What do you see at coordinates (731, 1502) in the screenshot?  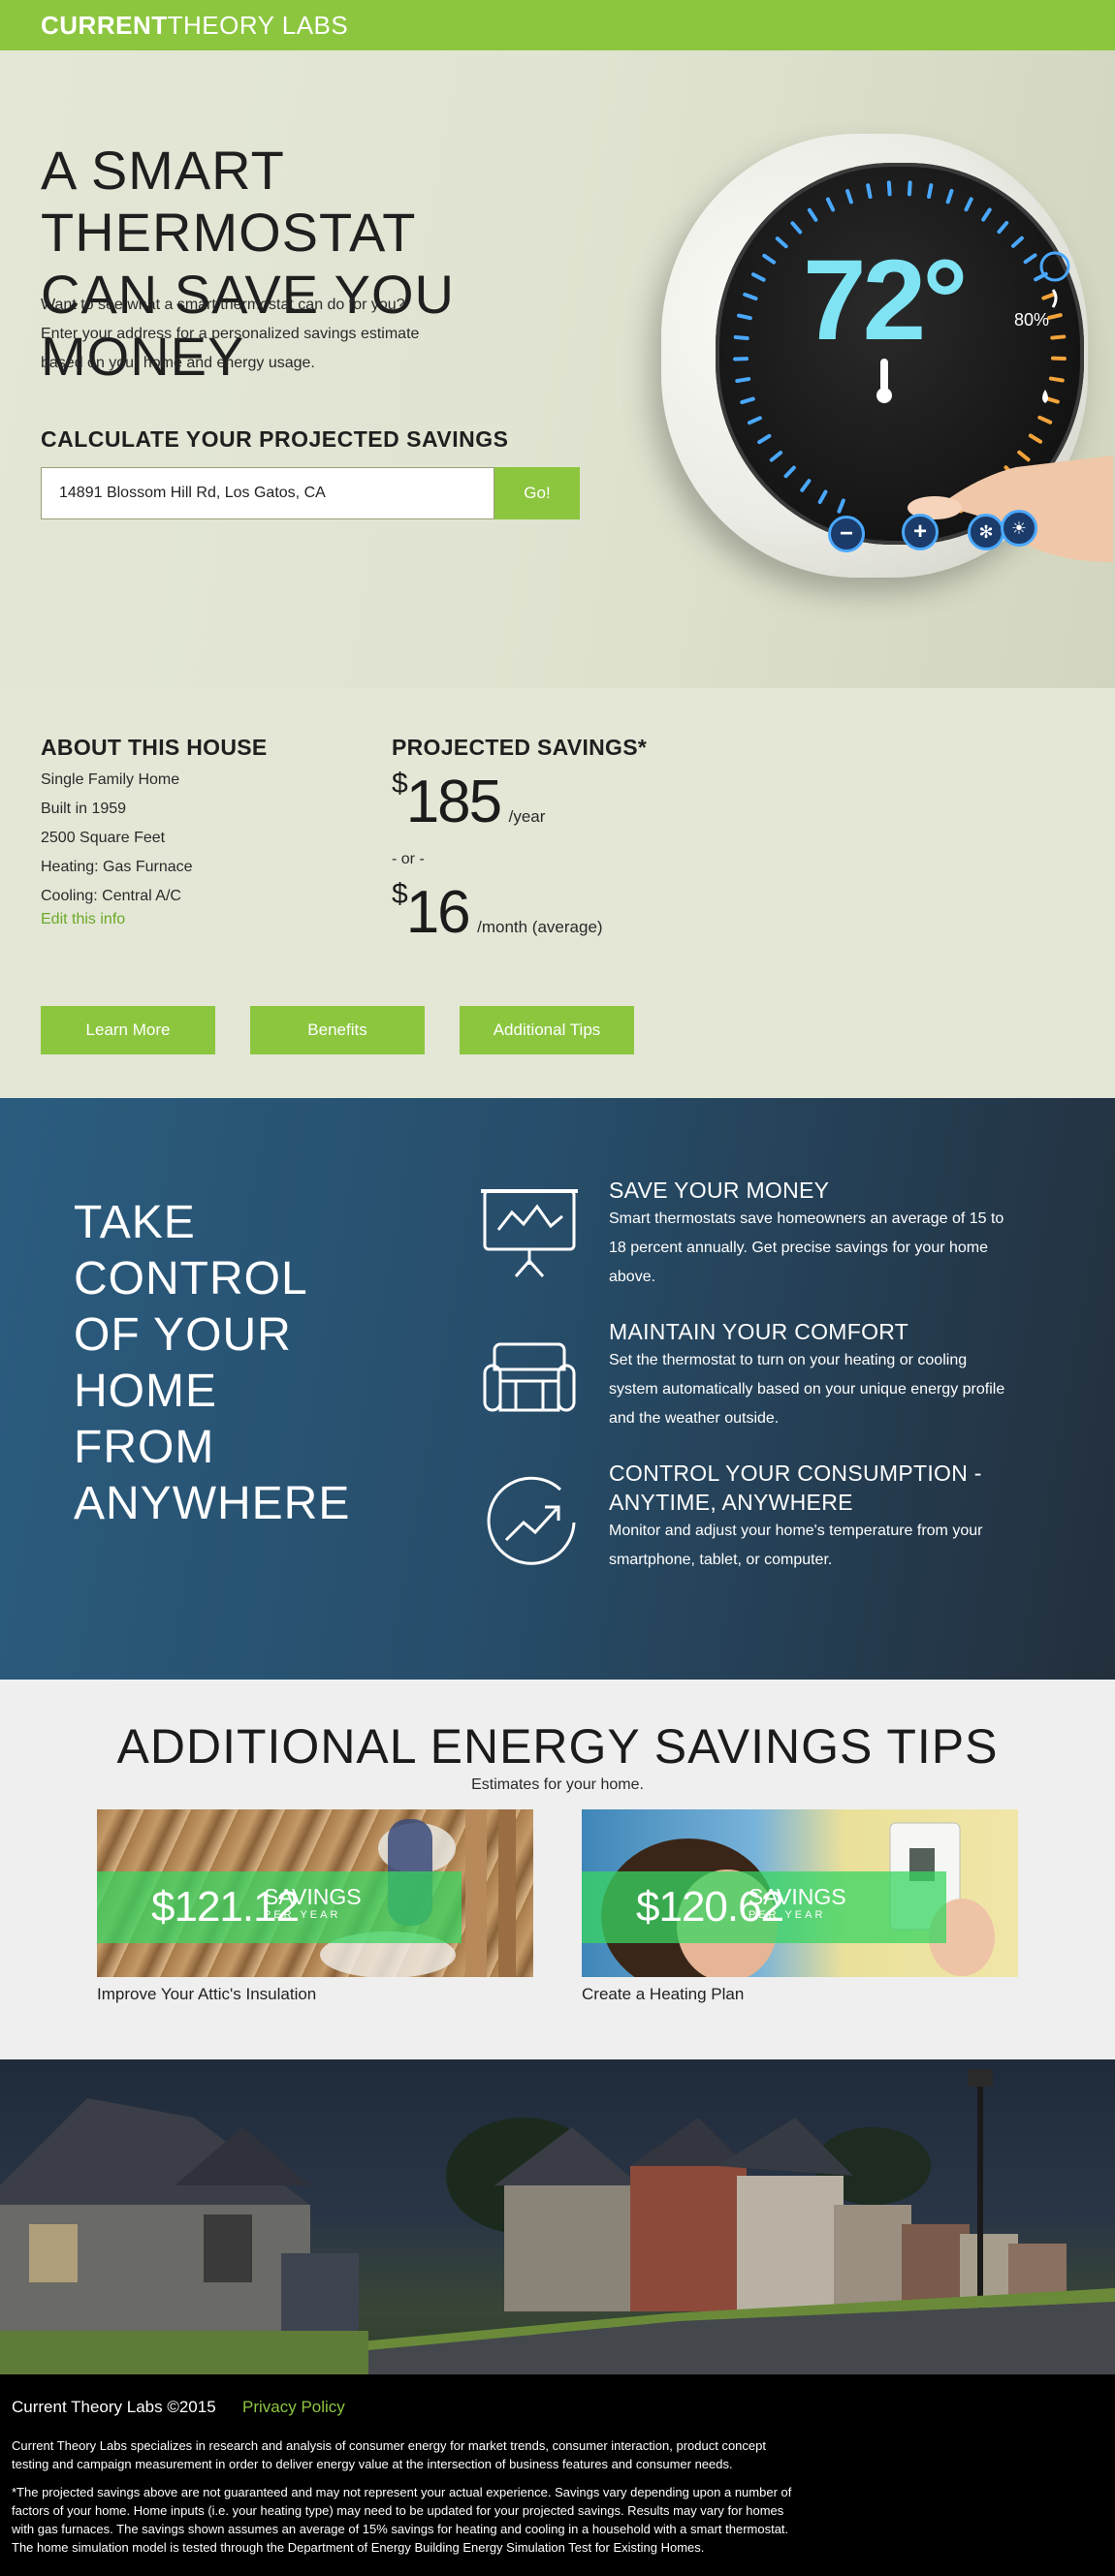 I see `feature-title-line: ANYTIME, ANYWHERE` at bounding box center [731, 1502].